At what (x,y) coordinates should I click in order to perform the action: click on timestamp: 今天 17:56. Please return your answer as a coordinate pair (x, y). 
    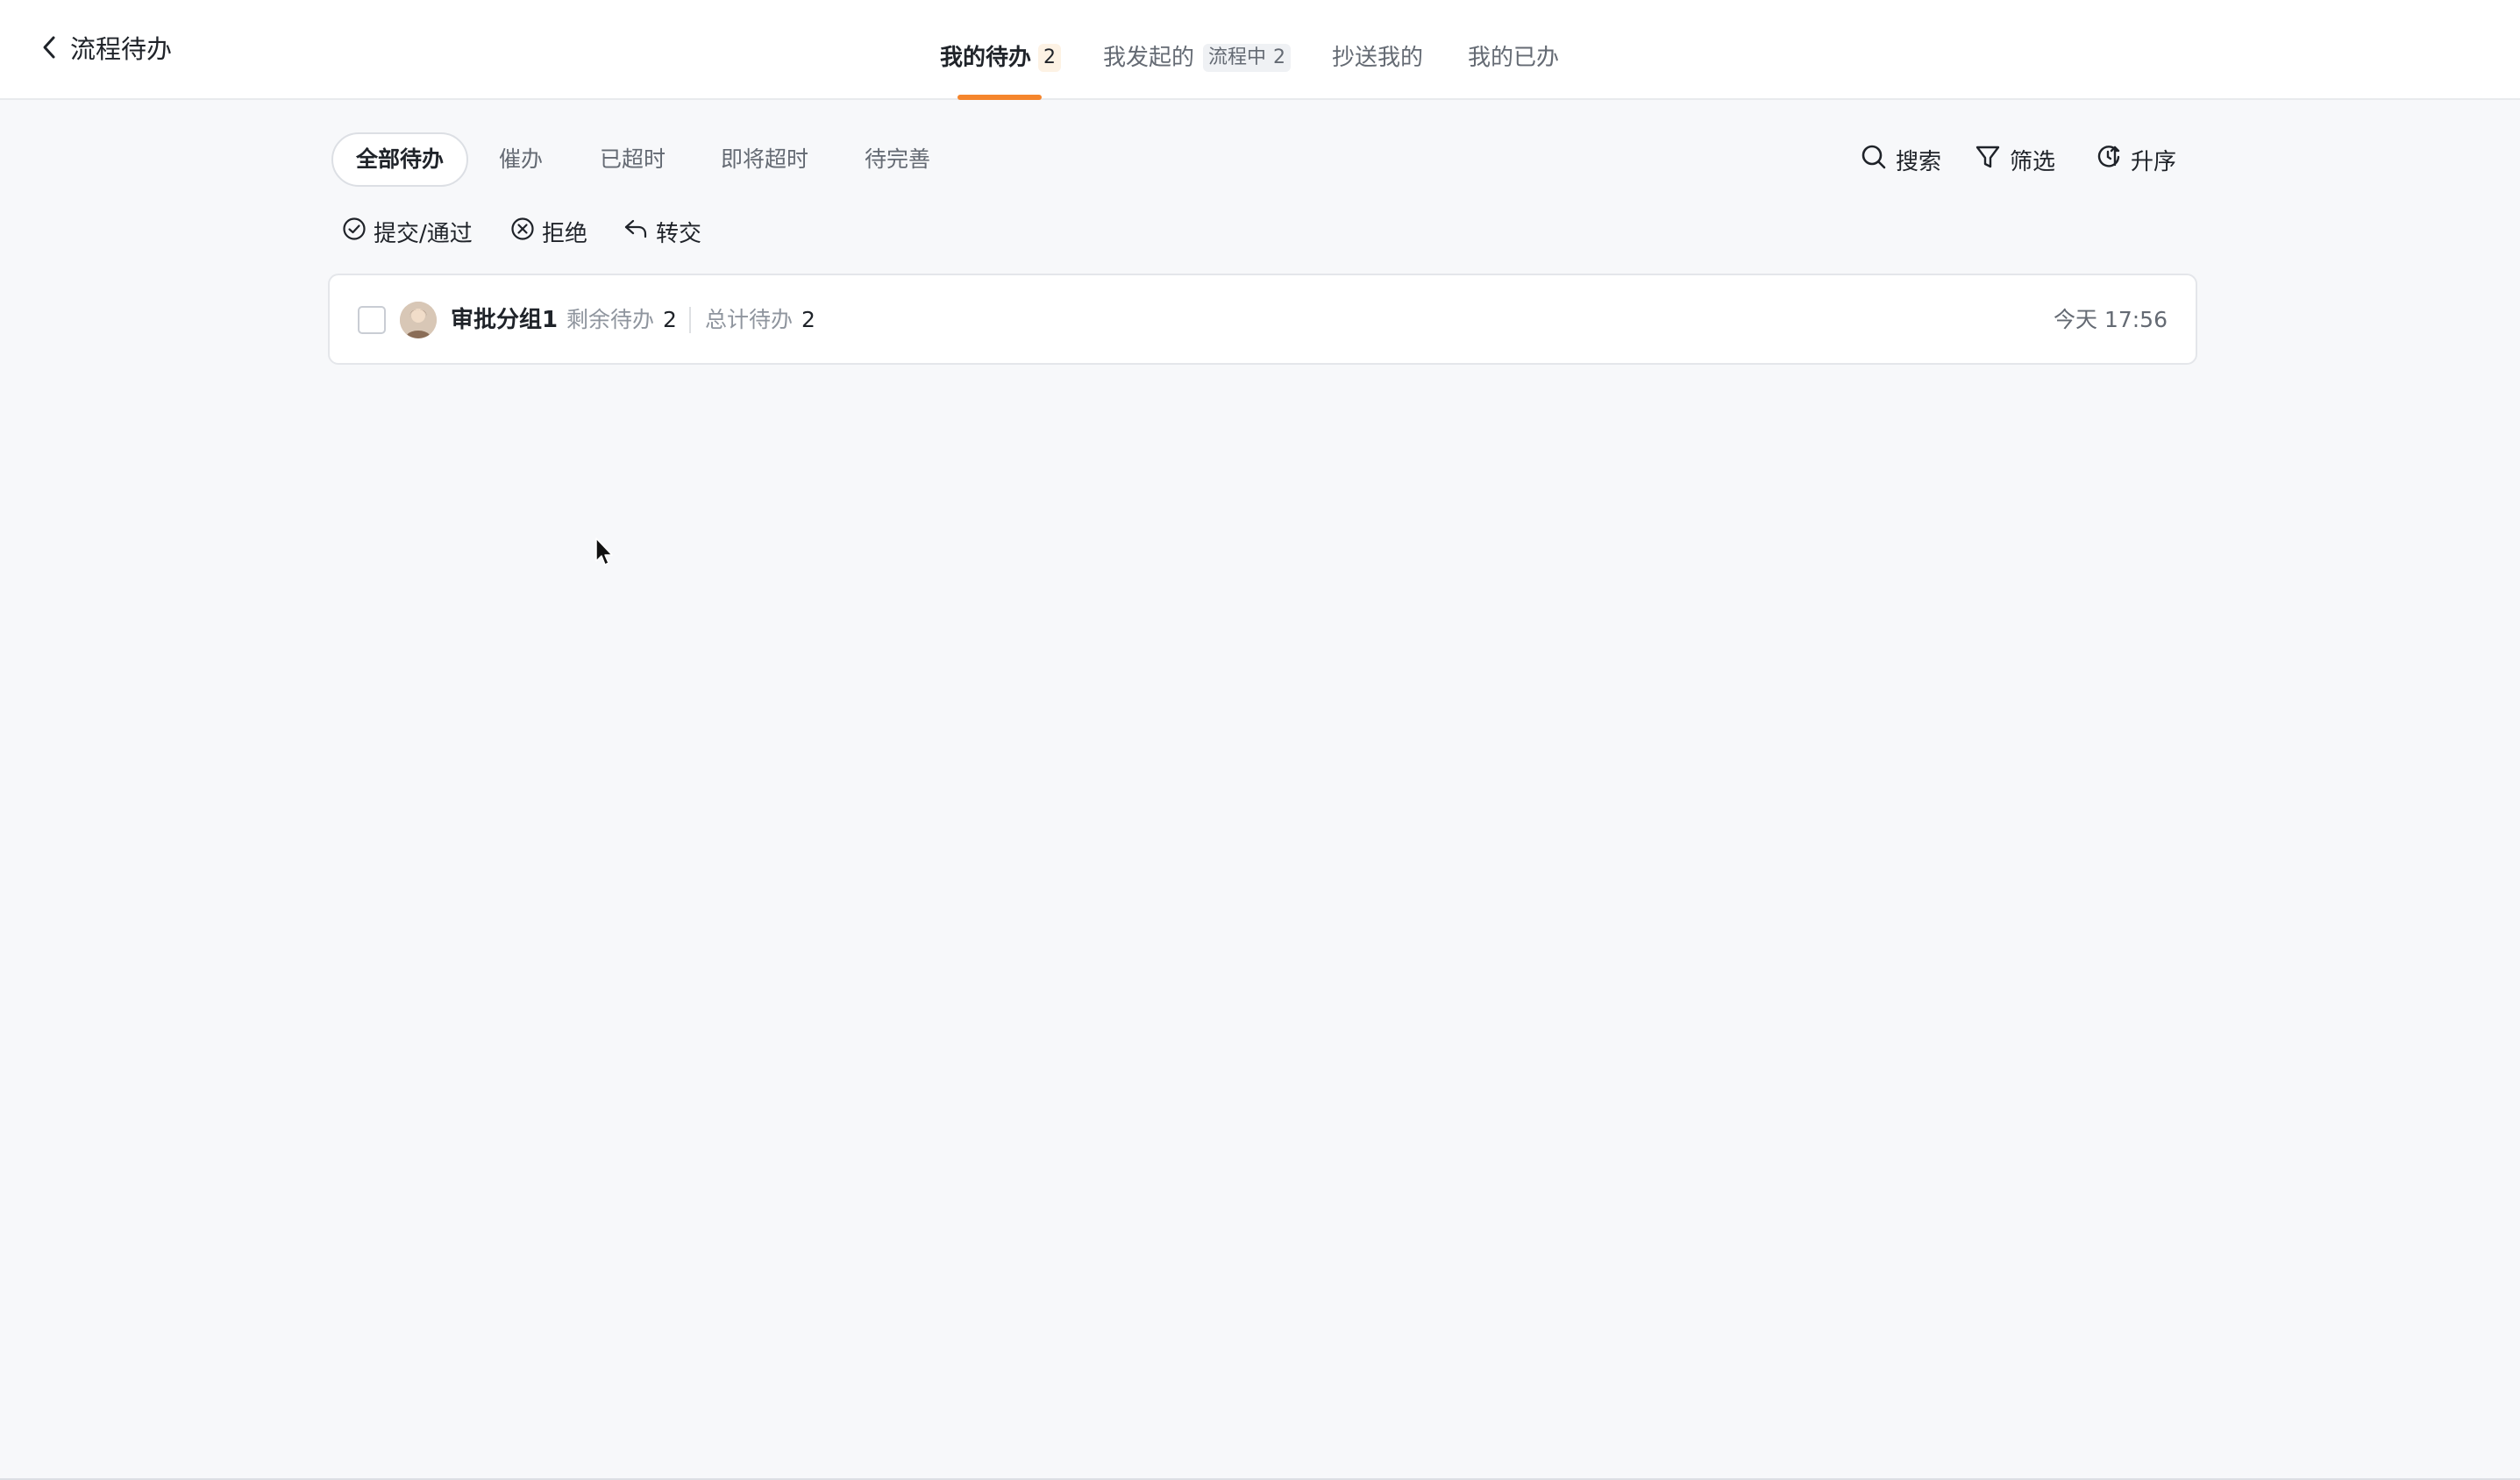
    Looking at the image, I should click on (2111, 319).